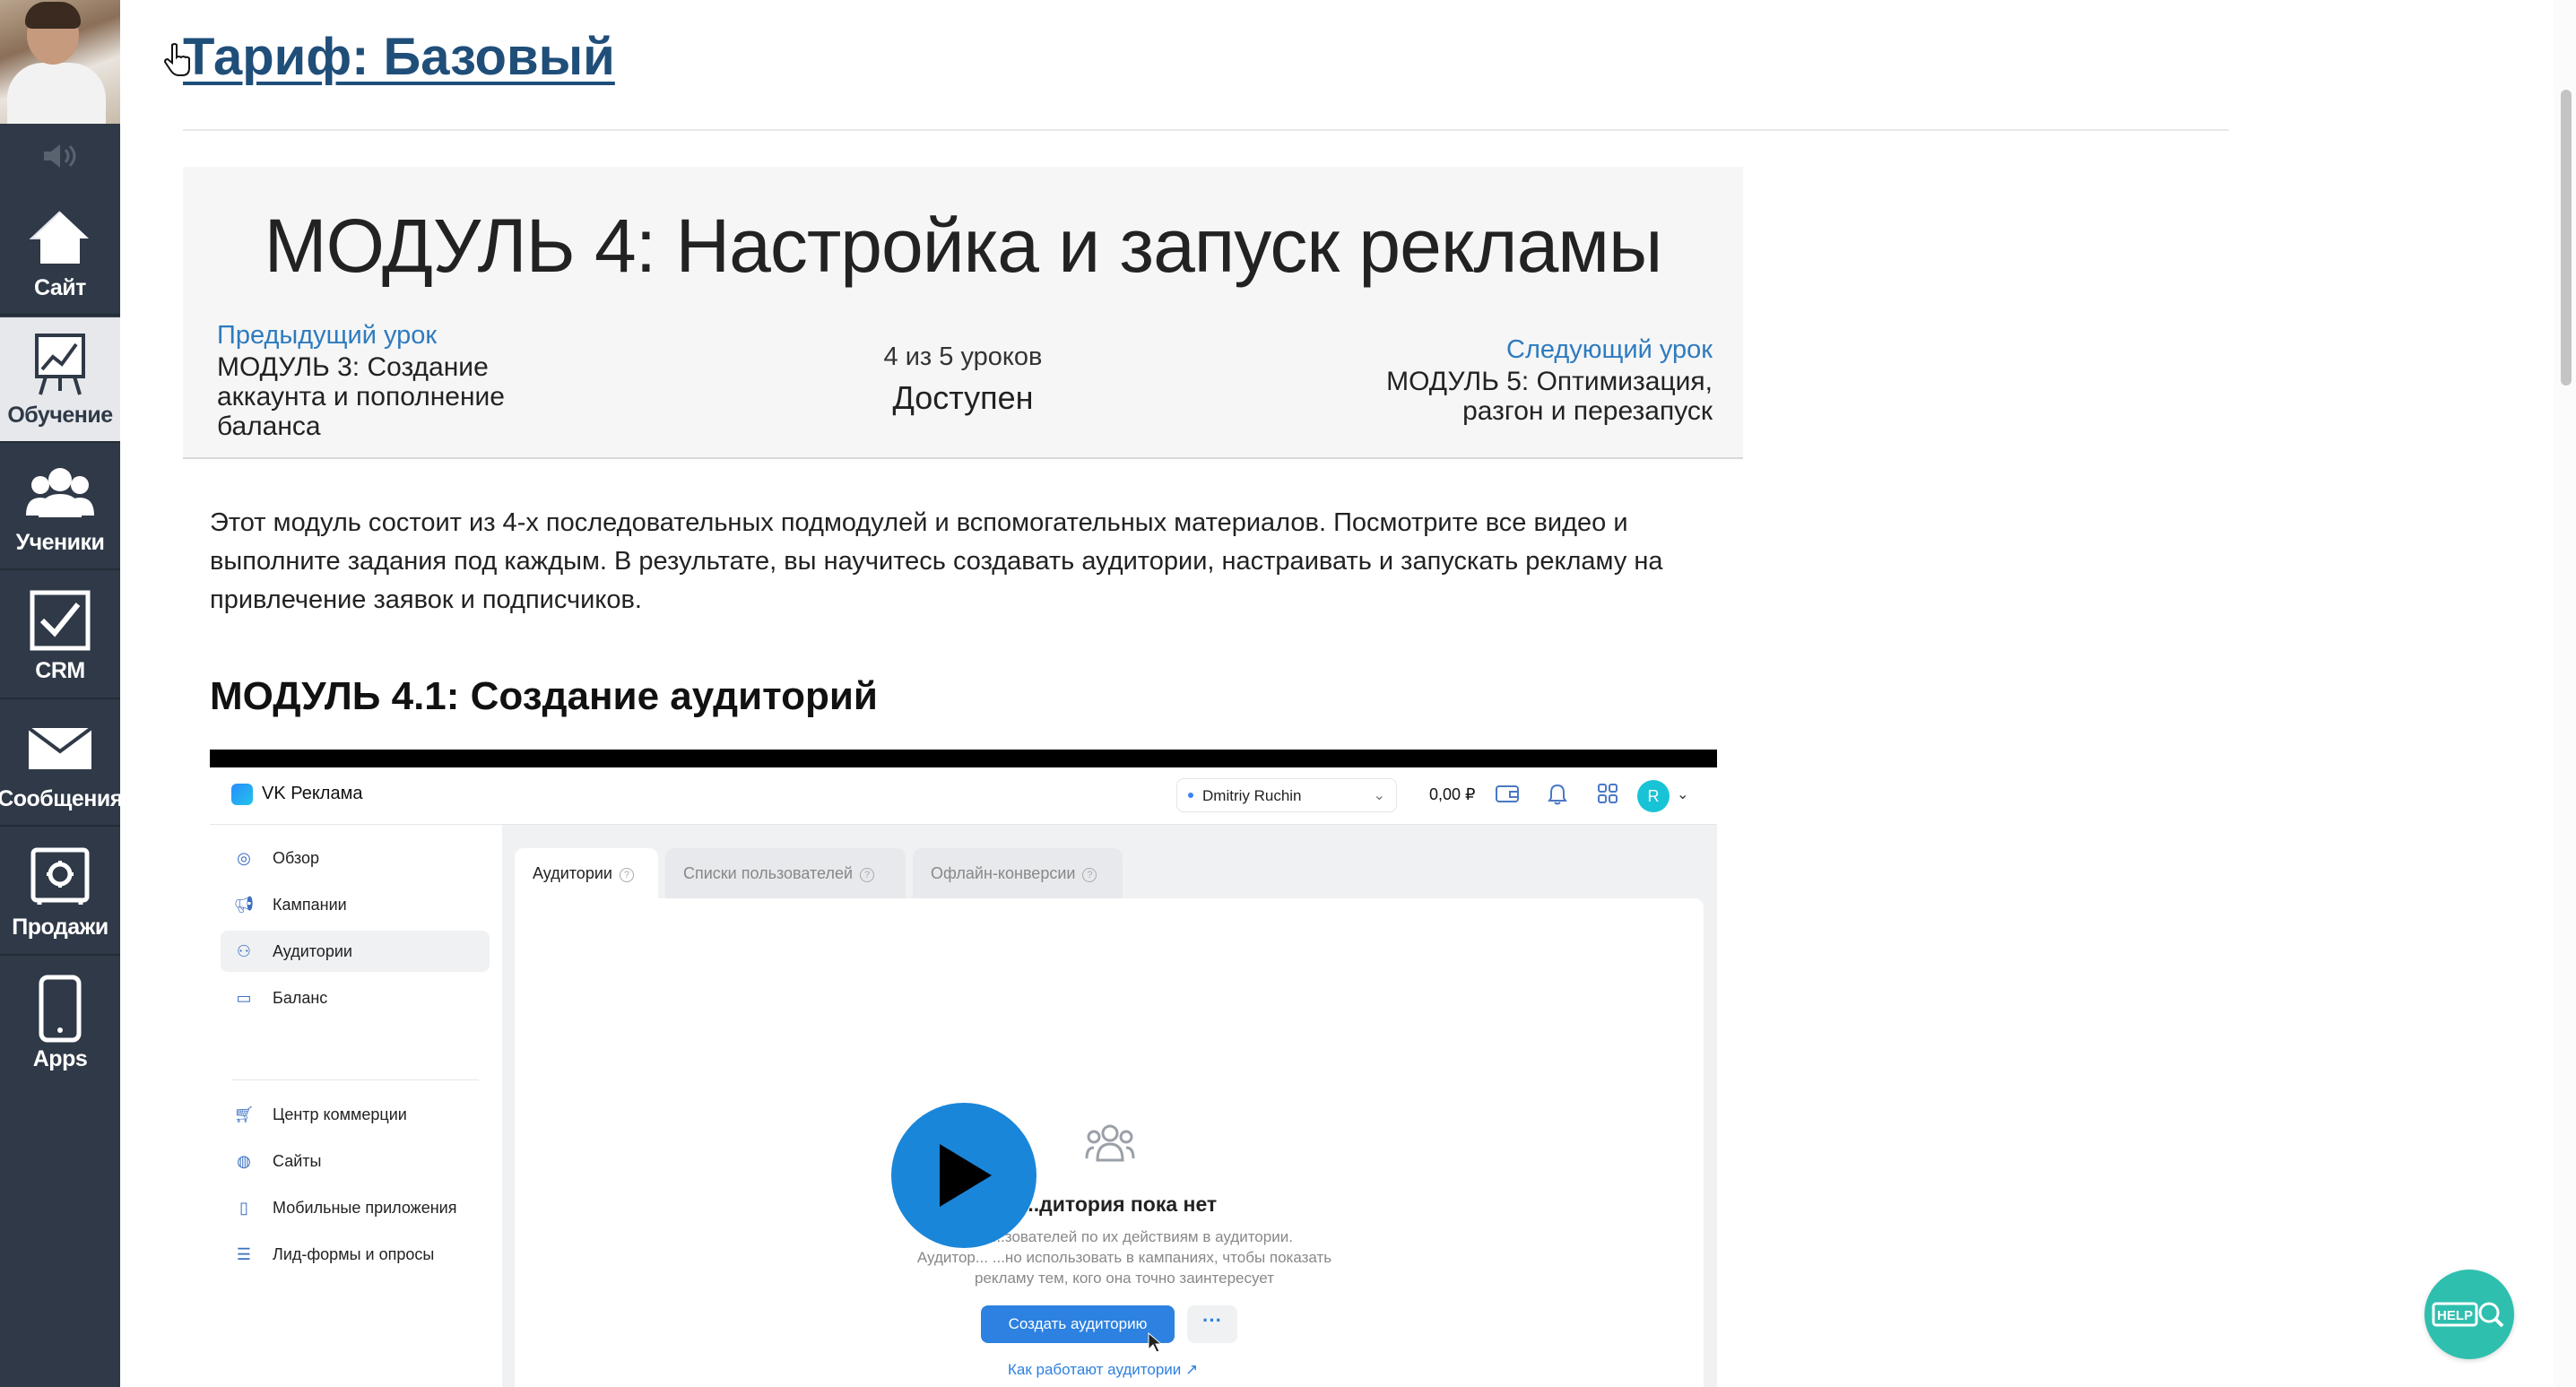 The height and width of the screenshot is (1387, 2576). Describe the element at coordinates (244, 905) in the screenshot. I see `megaphone-icon: 📢︎` at that location.